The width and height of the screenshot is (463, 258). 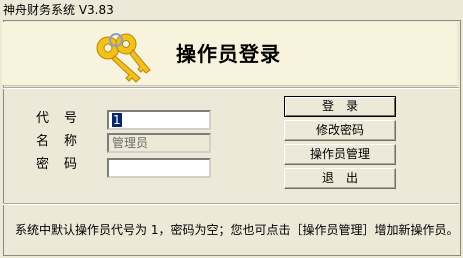 What do you see at coordinates (231, 10) in the screenshot?
I see `window-titlebar: 神舟财务系统 V3.83` at bounding box center [231, 10].